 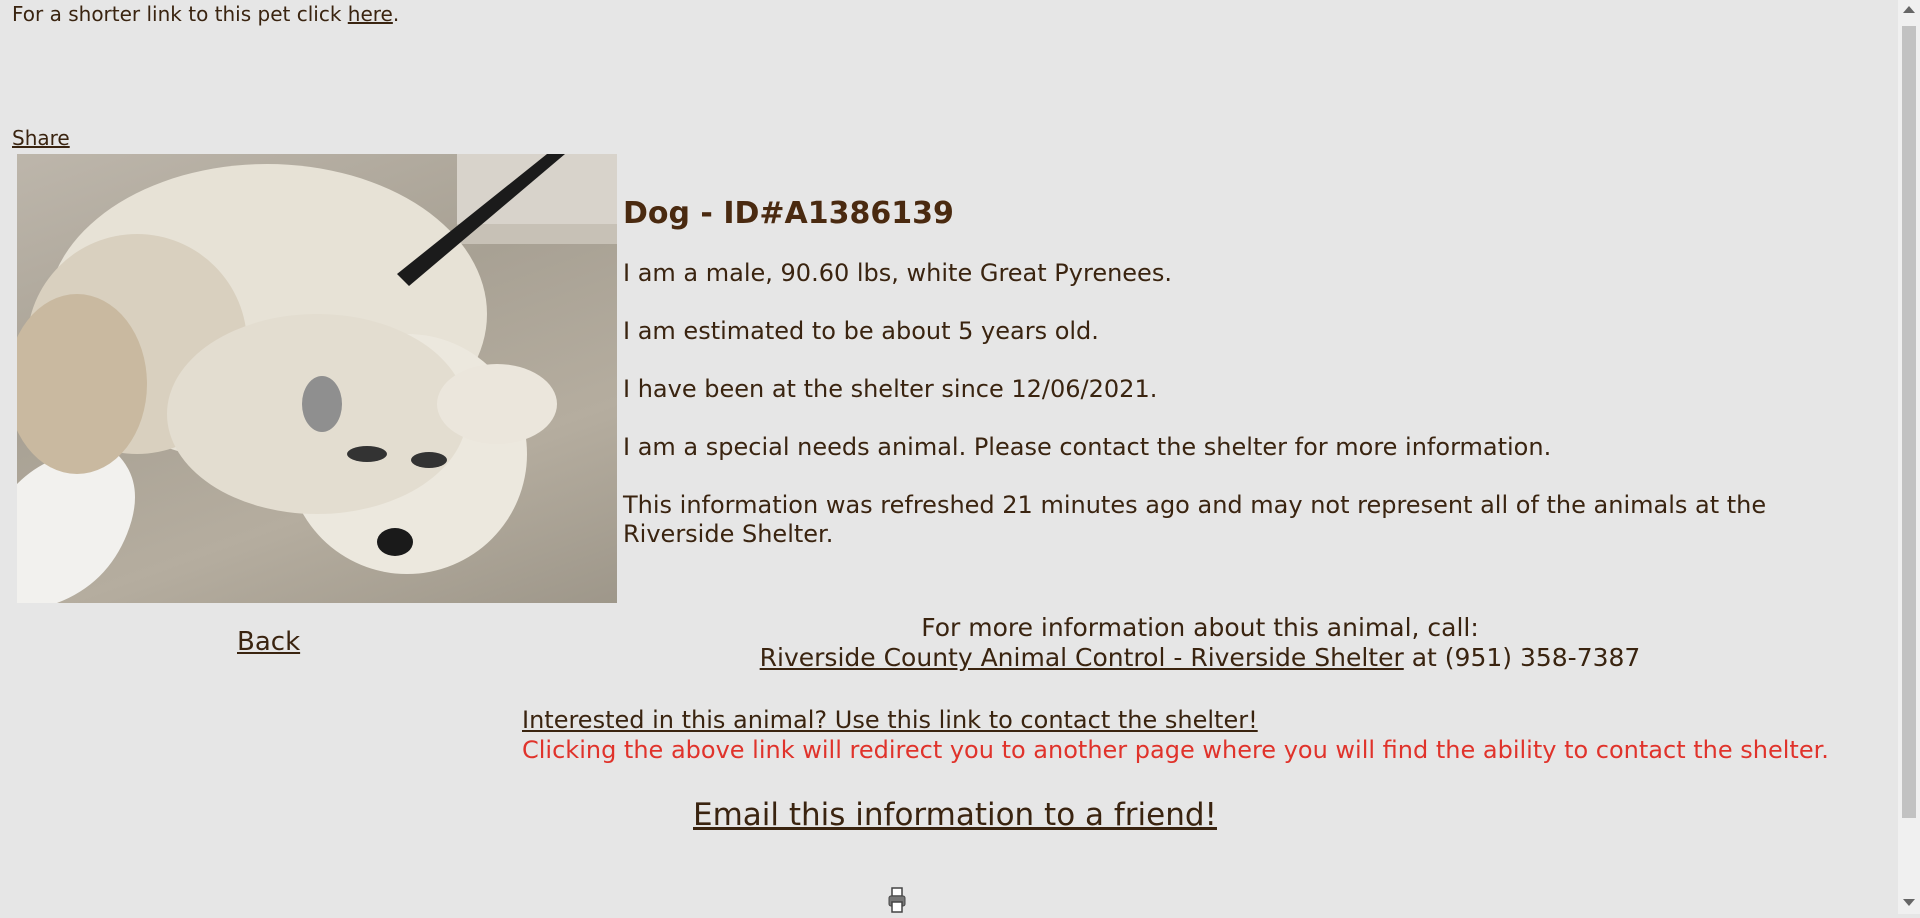 I want to click on vertical-scrollbar, so click(x=1909, y=457).